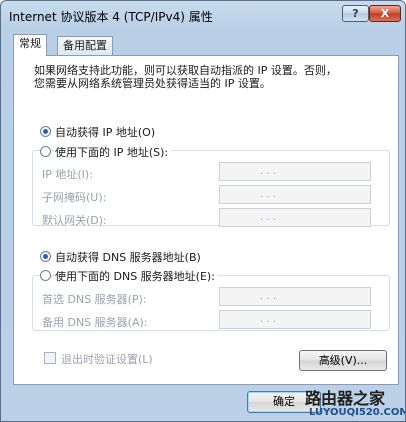 This screenshot has height=422, width=406. I want to click on ip-auto-radio, so click(45, 131).